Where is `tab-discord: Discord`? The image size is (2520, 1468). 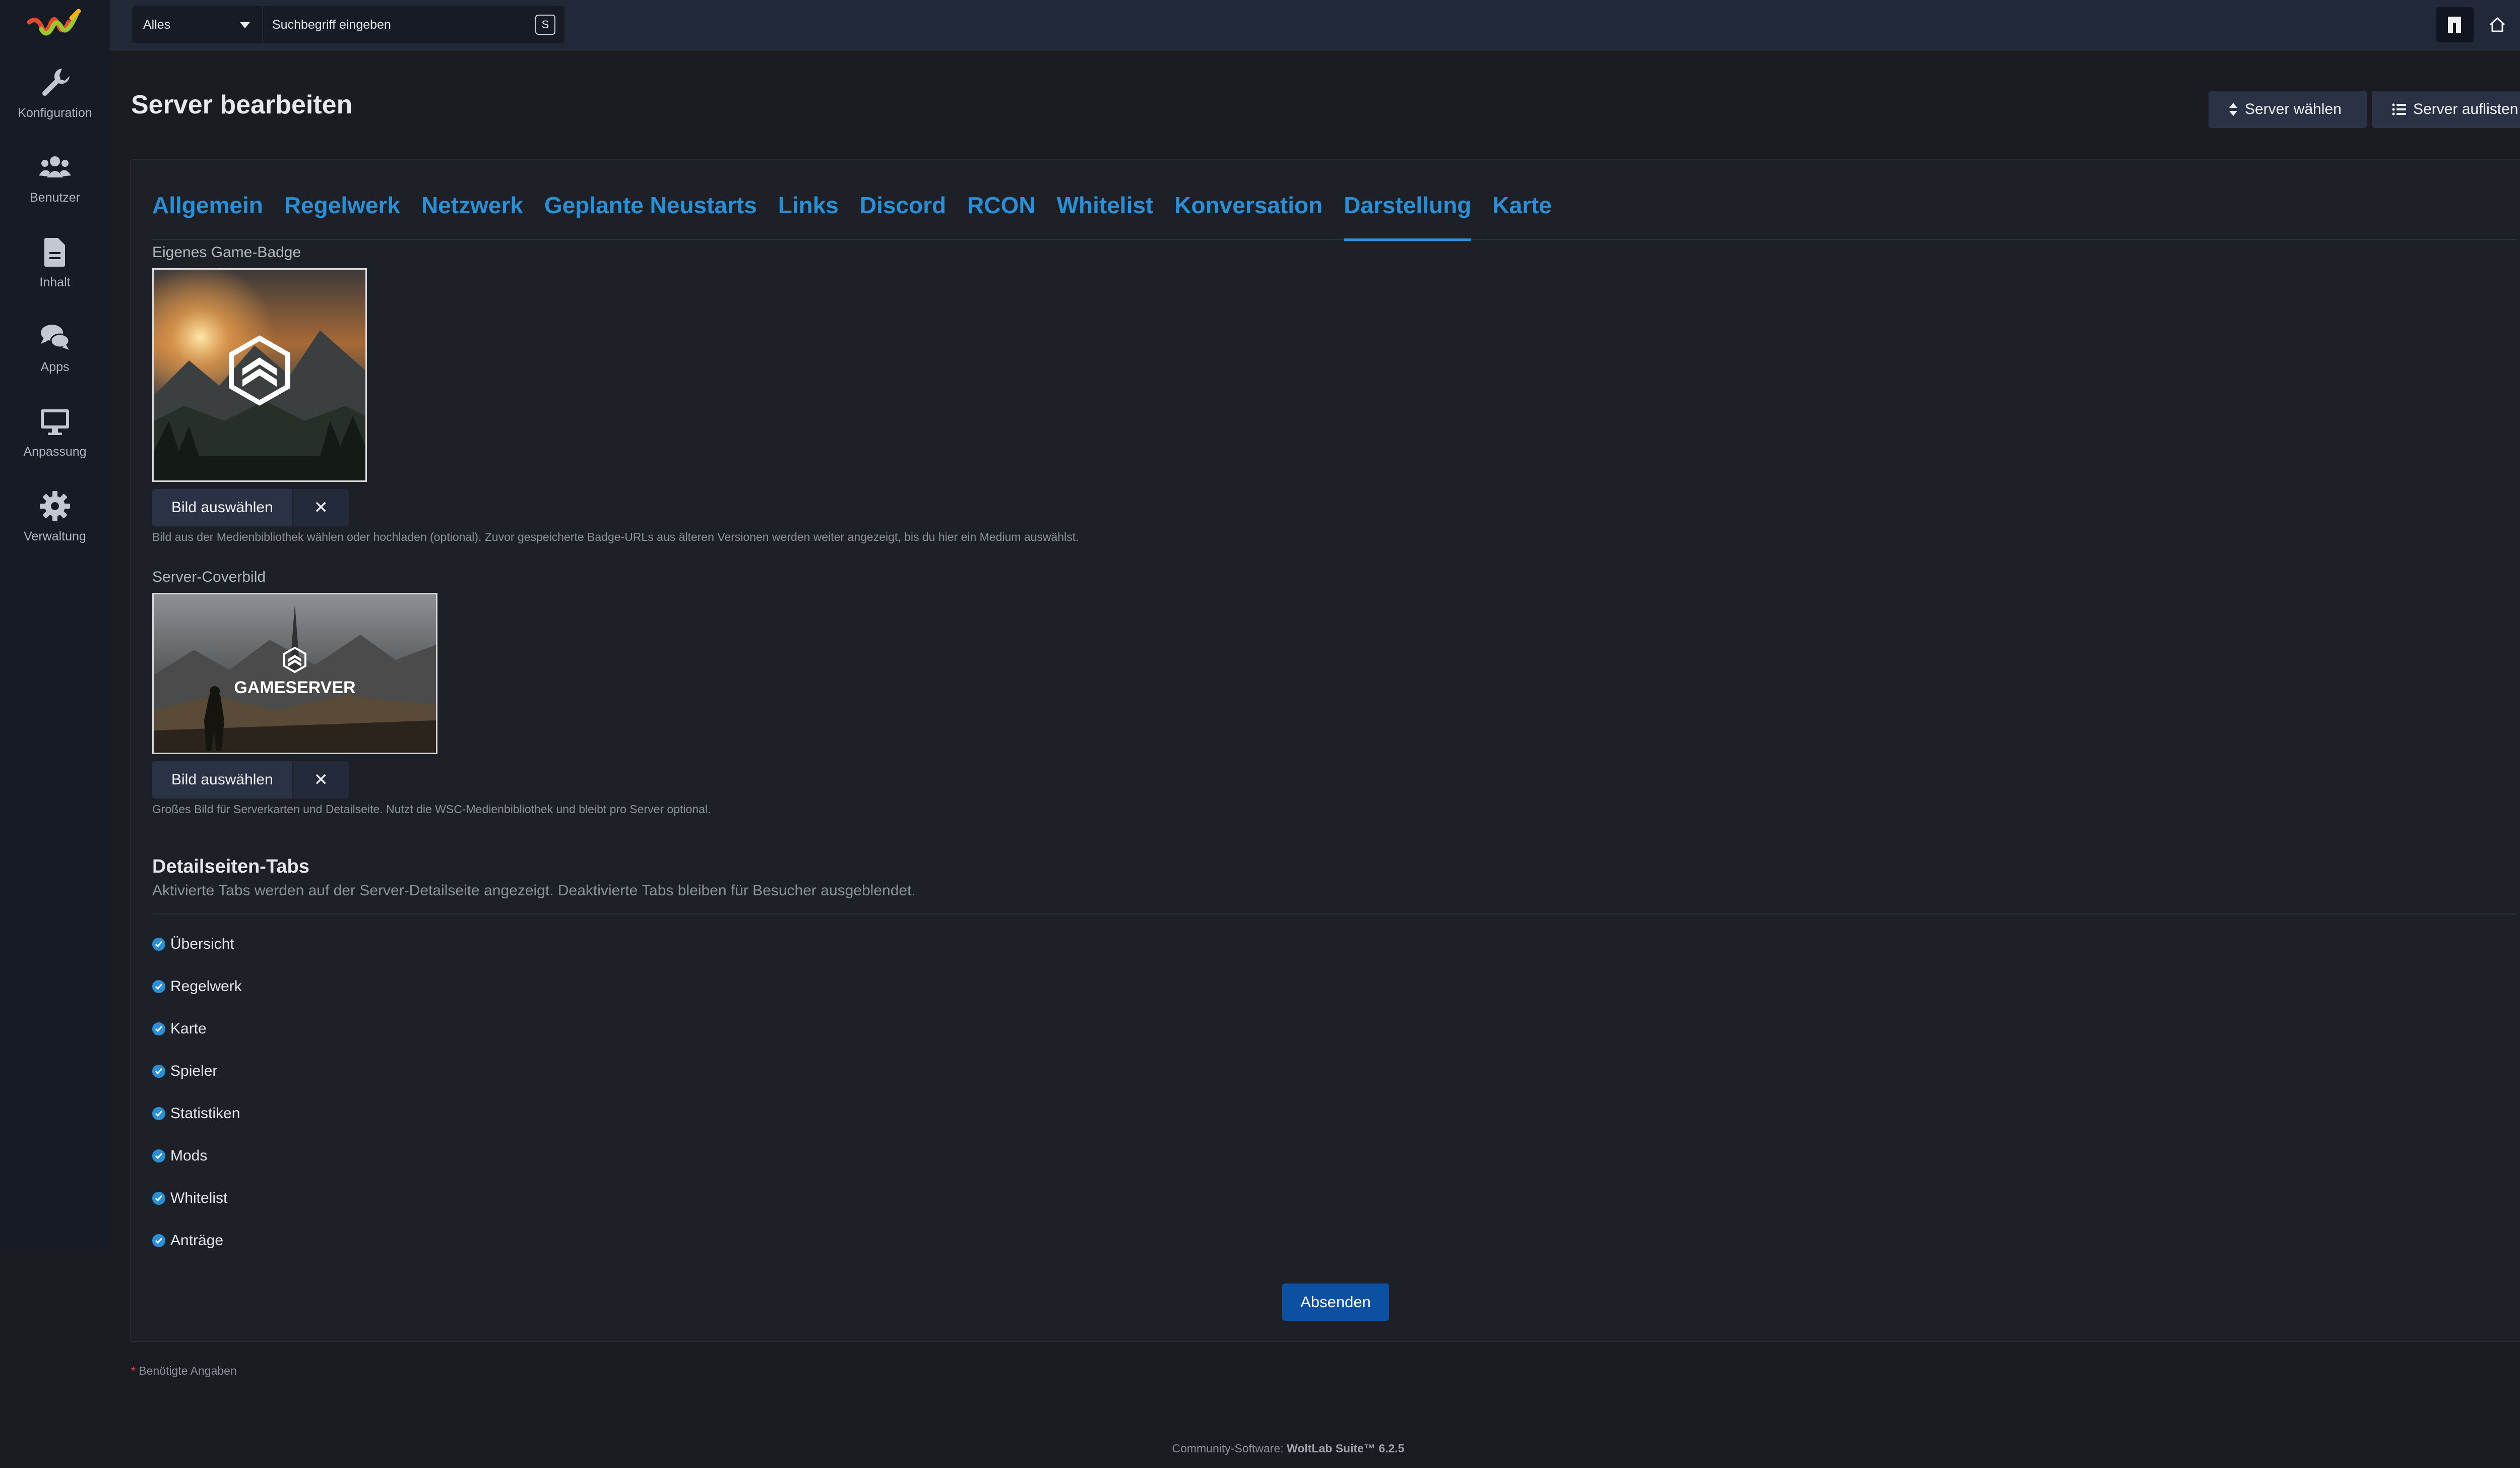 tab-discord: Discord is located at coordinates (903, 213).